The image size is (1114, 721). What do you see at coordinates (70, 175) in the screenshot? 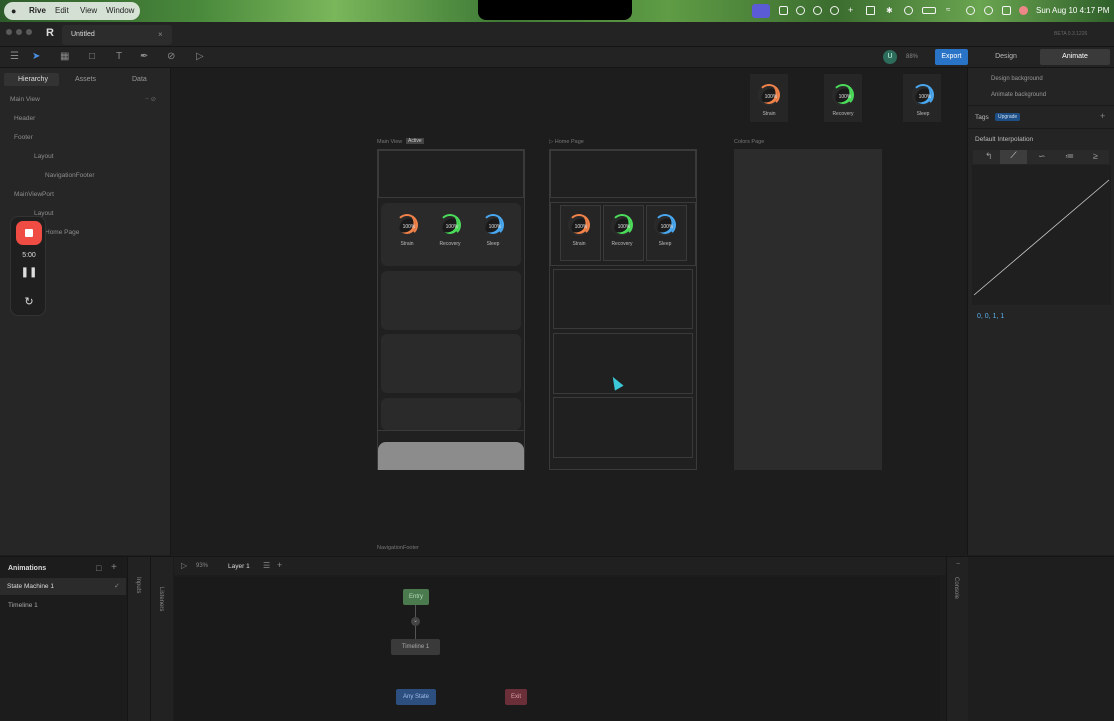
I see `tree-item-navigationfooter: NavigationFooter` at bounding box center [70, 175].